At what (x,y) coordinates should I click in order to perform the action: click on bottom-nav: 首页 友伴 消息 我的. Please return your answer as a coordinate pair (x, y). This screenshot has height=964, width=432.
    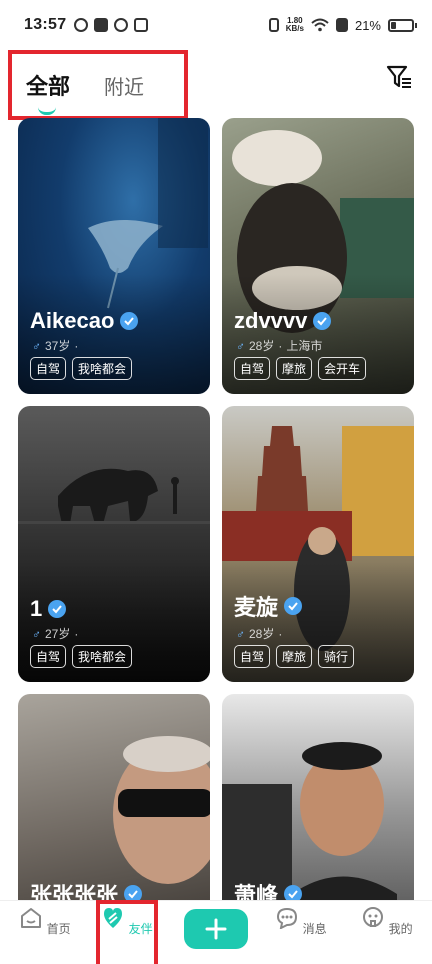
    Looking at the image, I should click on (216, 932).